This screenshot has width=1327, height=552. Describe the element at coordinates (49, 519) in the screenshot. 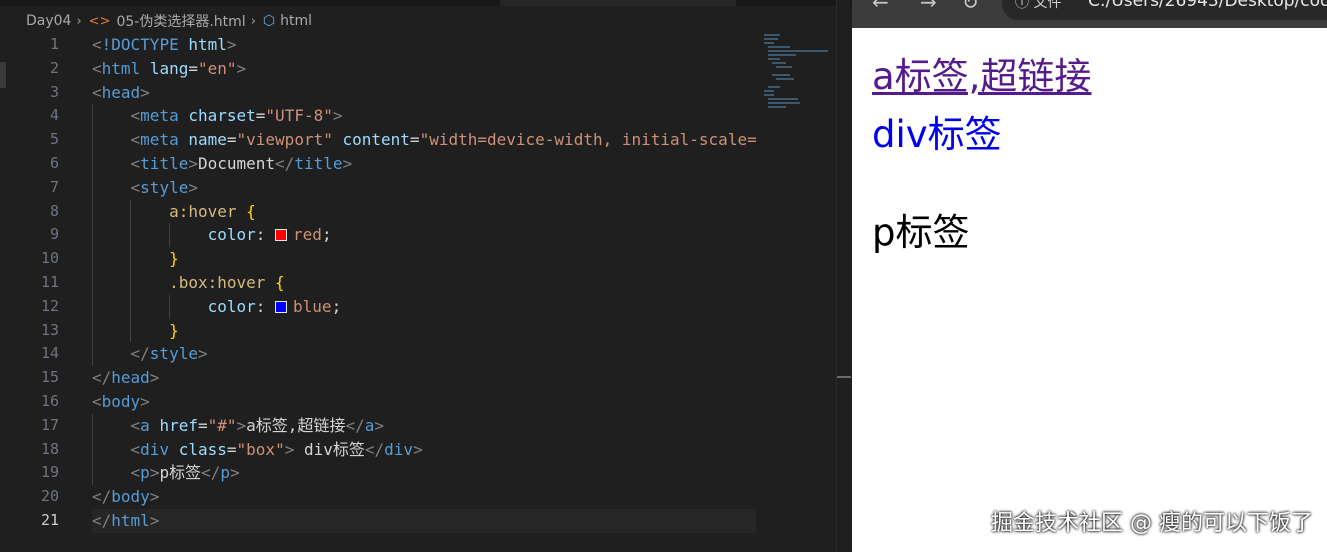

I see `line-number-active: 21` at that location.